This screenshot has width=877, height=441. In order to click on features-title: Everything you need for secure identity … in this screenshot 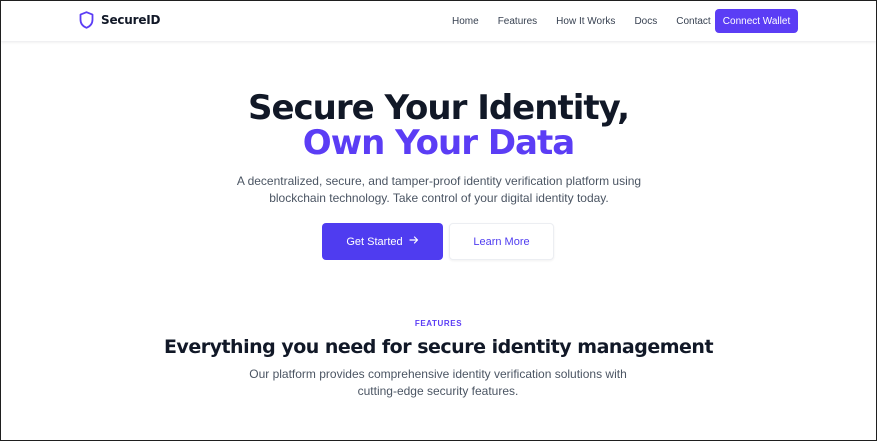, I will do `click(438, 347)`.